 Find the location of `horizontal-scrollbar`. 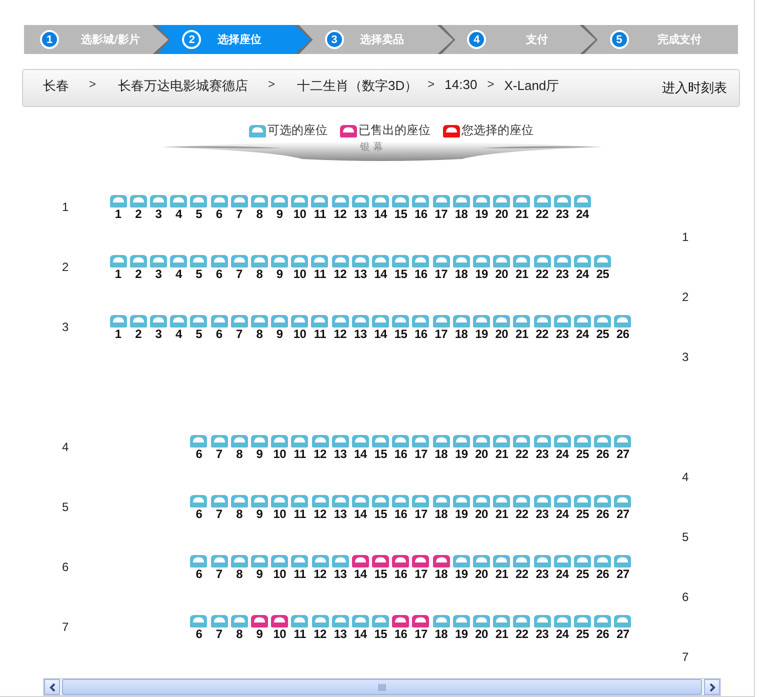

horizontal-scrollbar is located at coordinates (382, 687).